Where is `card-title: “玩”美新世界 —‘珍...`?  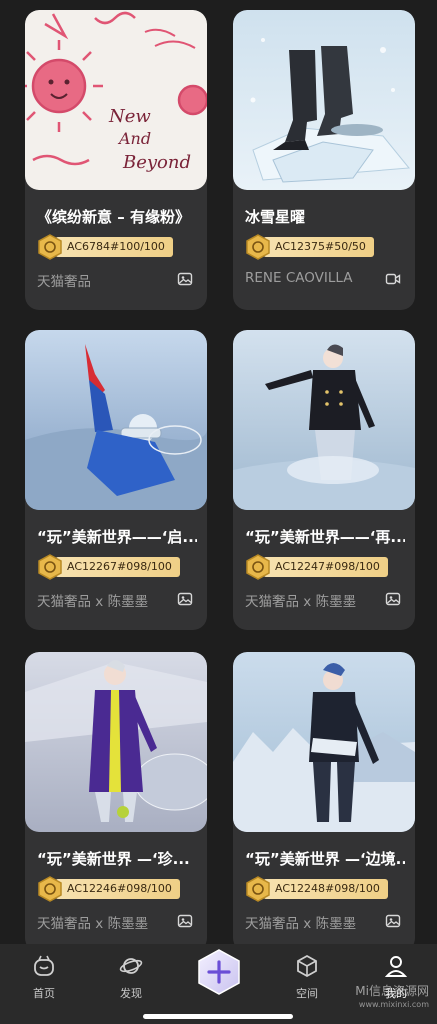 card-title: “玩”美新世界 —‘珍... is located at coordinates (113, 859).